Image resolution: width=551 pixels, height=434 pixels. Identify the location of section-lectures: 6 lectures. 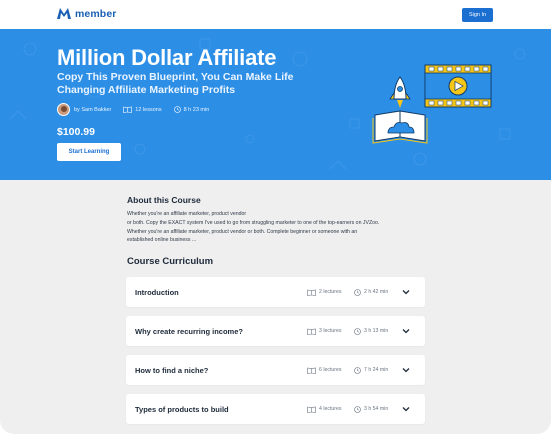
(324, 370).